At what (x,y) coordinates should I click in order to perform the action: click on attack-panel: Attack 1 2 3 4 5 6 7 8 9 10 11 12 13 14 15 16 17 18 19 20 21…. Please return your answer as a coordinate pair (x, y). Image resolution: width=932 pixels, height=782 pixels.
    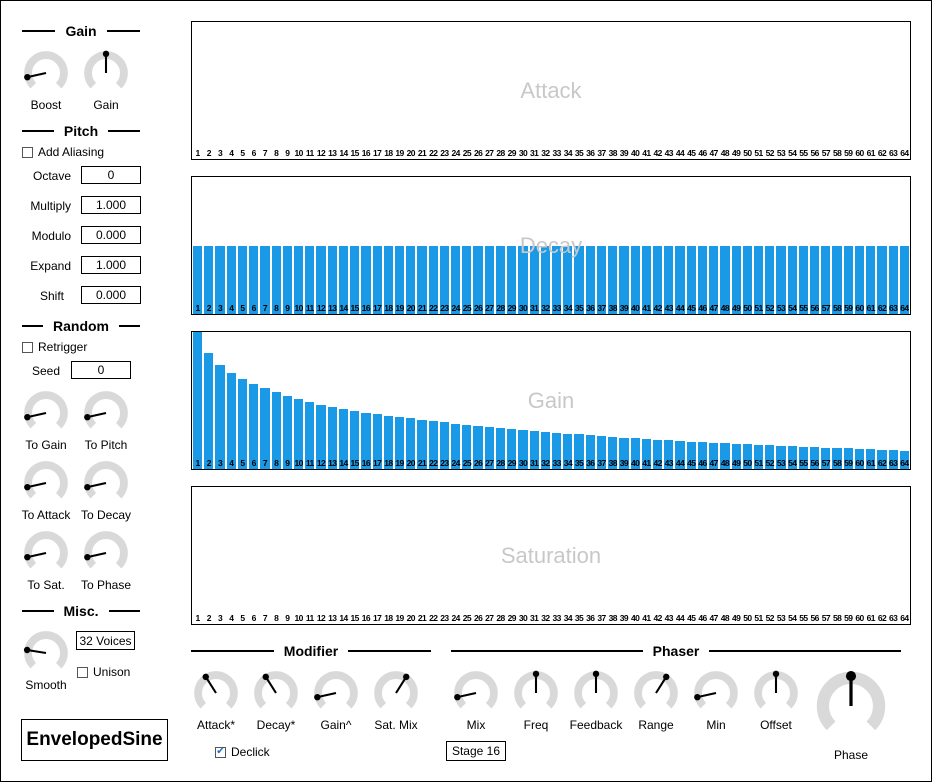
    Looking at the image, I should click on (551, 90).